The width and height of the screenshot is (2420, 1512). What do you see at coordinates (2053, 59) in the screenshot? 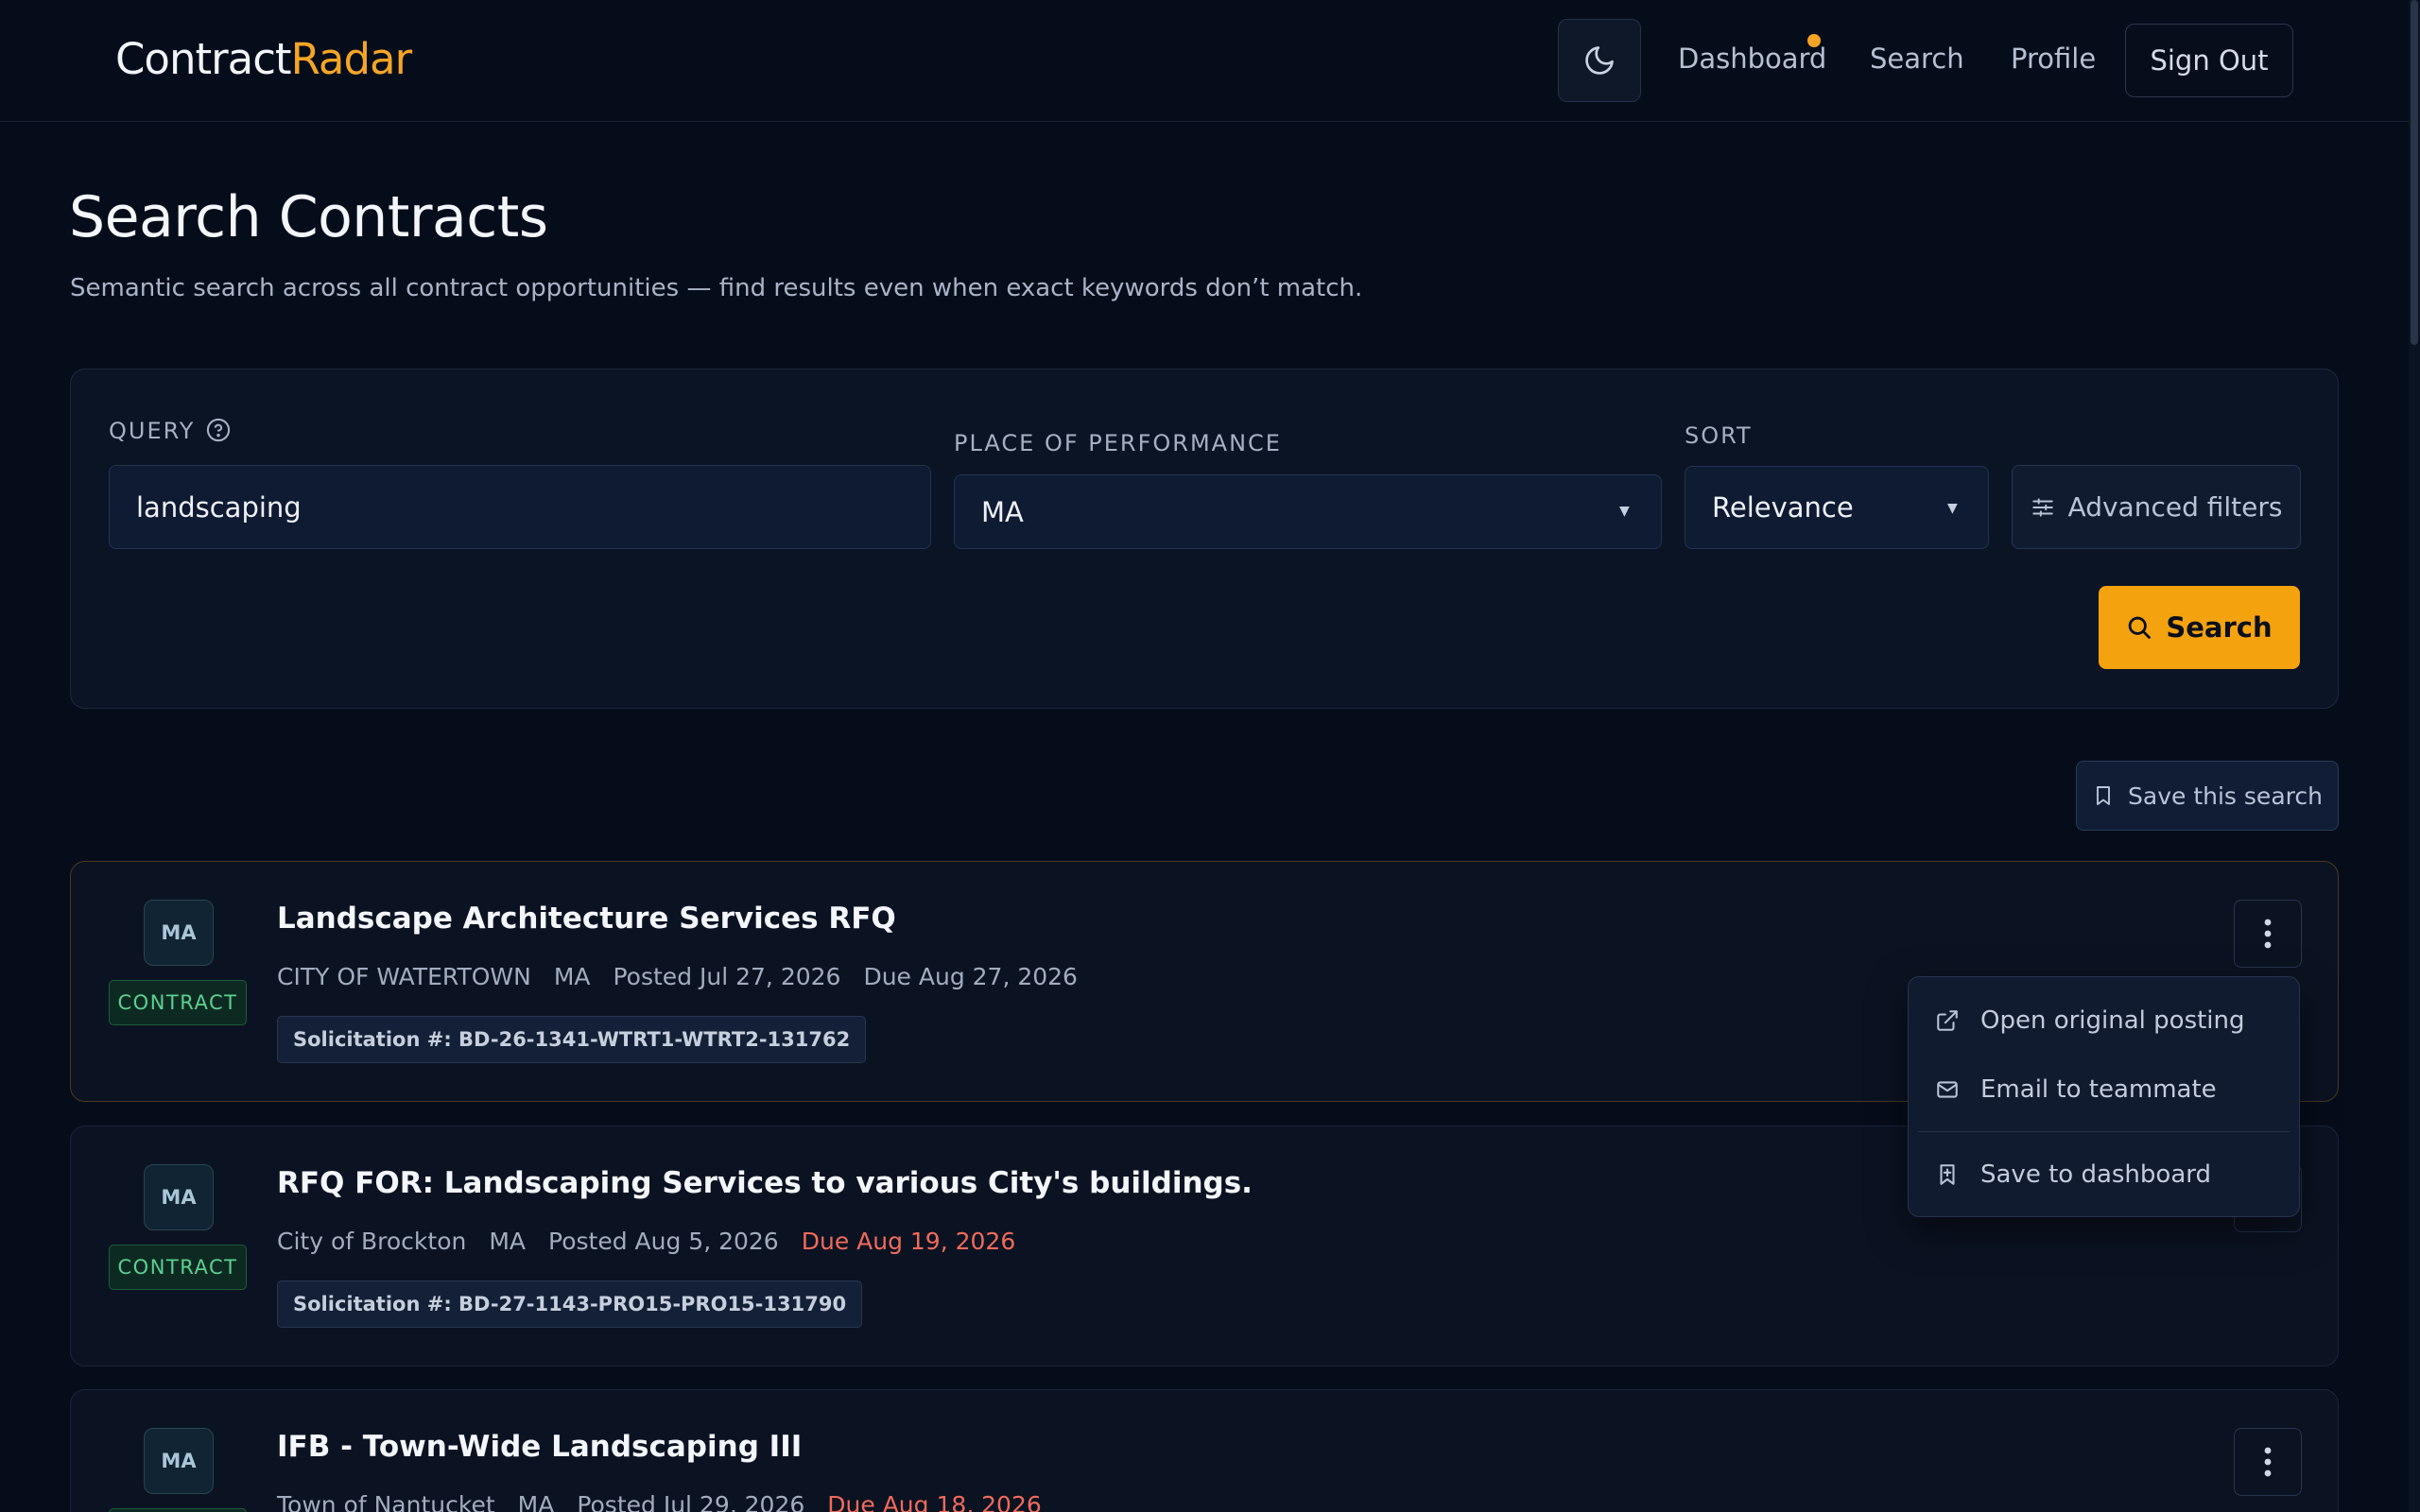
I see `nav-profile: Profile` at bounding box center [2053, 59].